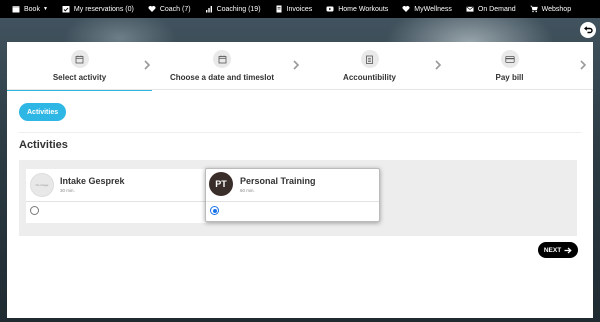 This screenshot has height=322, width=600. I want to click on nav-item-home-workouts: Home Workouts, so click(357, 9).